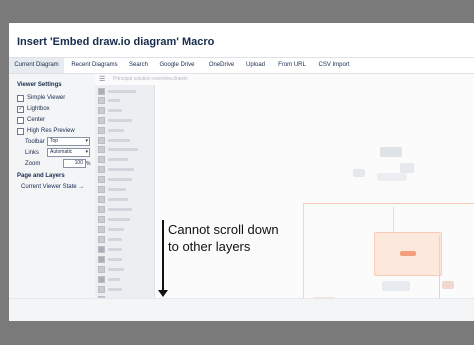 This screenshot has height=345, width=474. What do you see at coordinates (20, 131) in the screenshot?
I see `high-res-preview-checkbox` at bounding box center [20, 131].